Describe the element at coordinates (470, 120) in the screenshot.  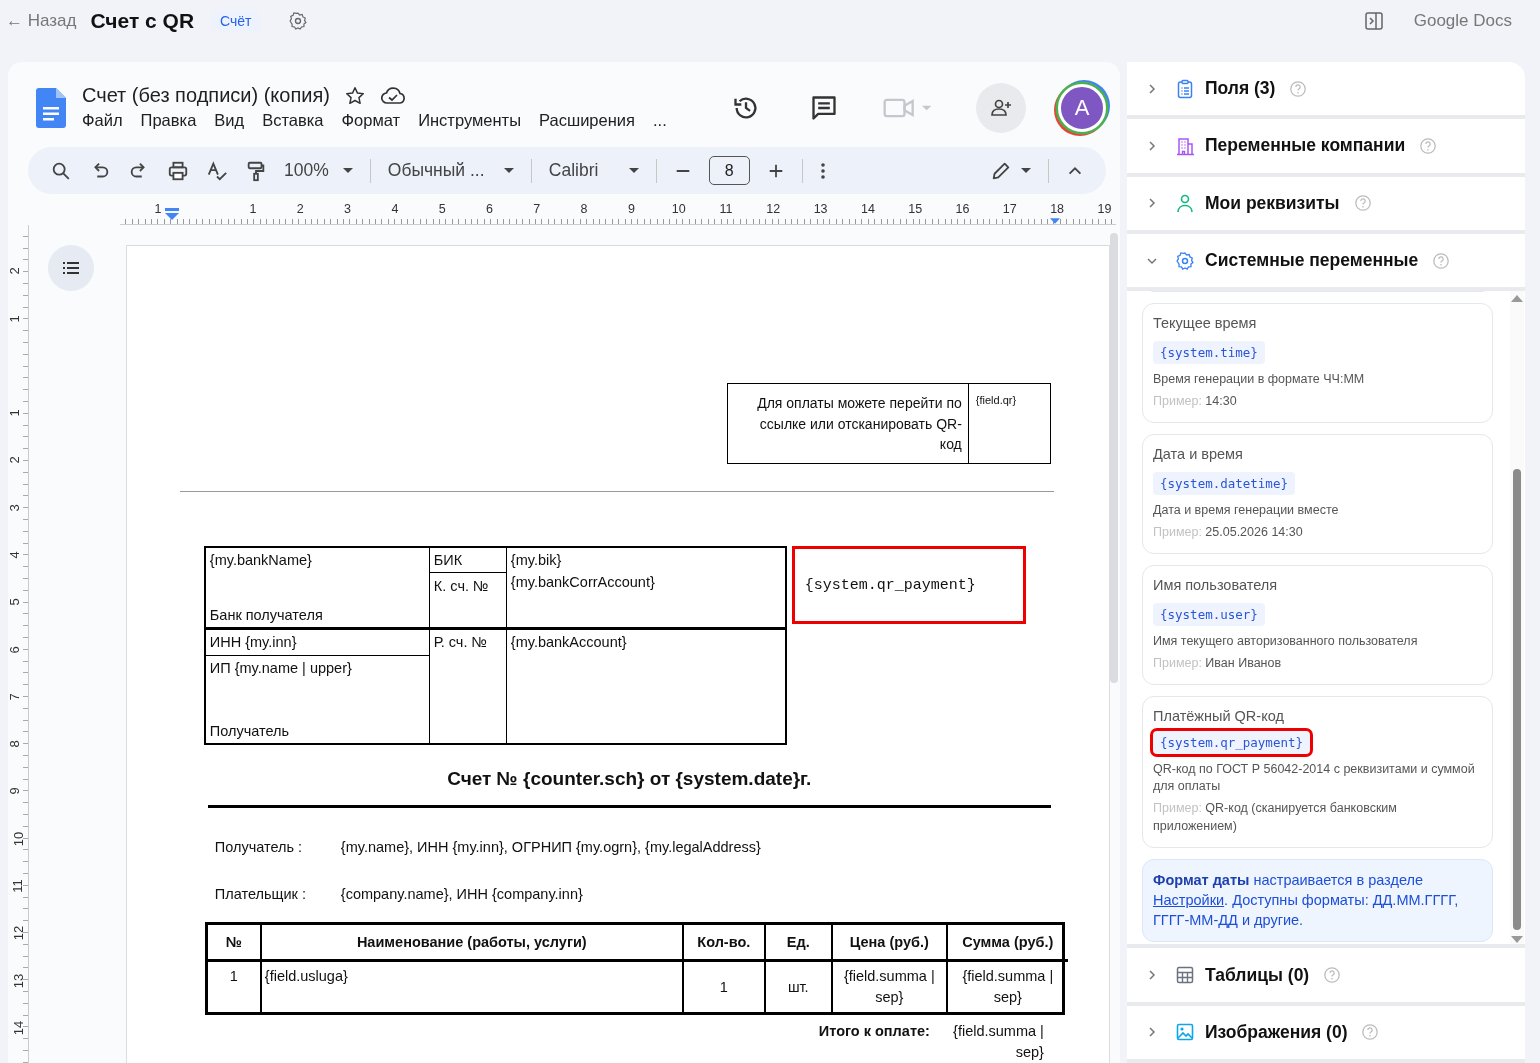
I see `menu-item: Инструменты` at that location.